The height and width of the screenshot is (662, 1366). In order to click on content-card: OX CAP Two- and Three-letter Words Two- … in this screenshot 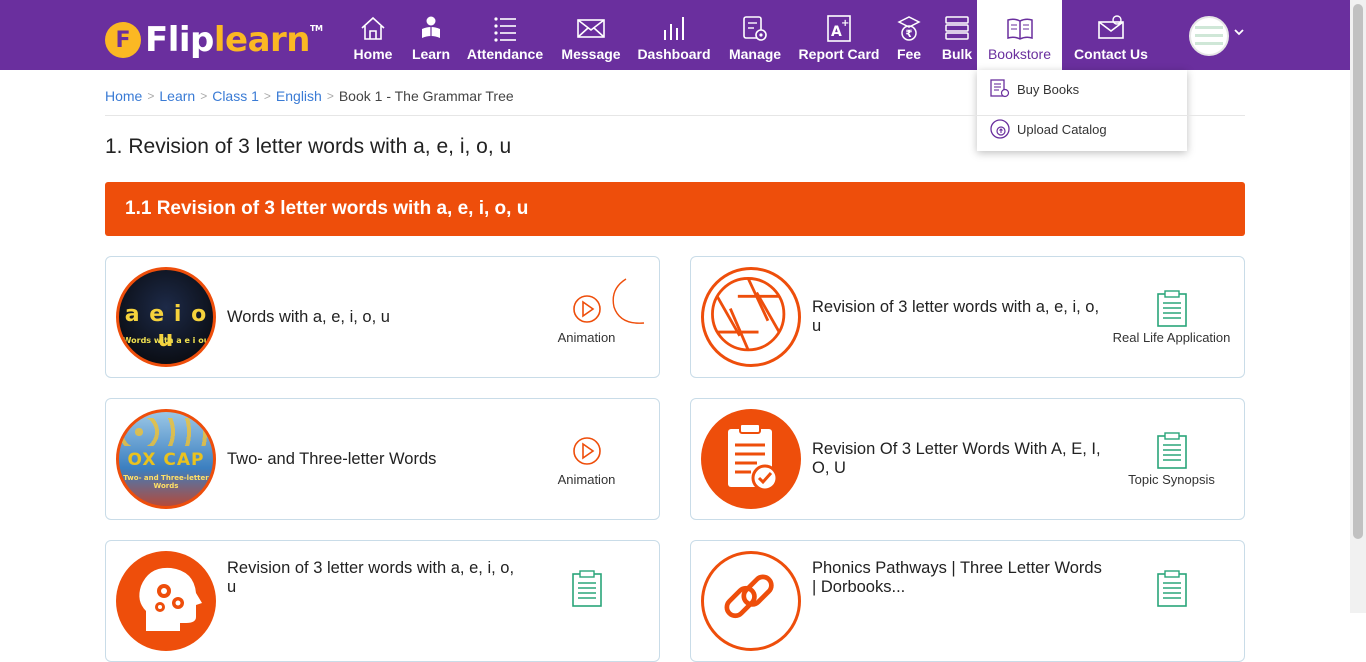, I will do `click(382, 459)`.